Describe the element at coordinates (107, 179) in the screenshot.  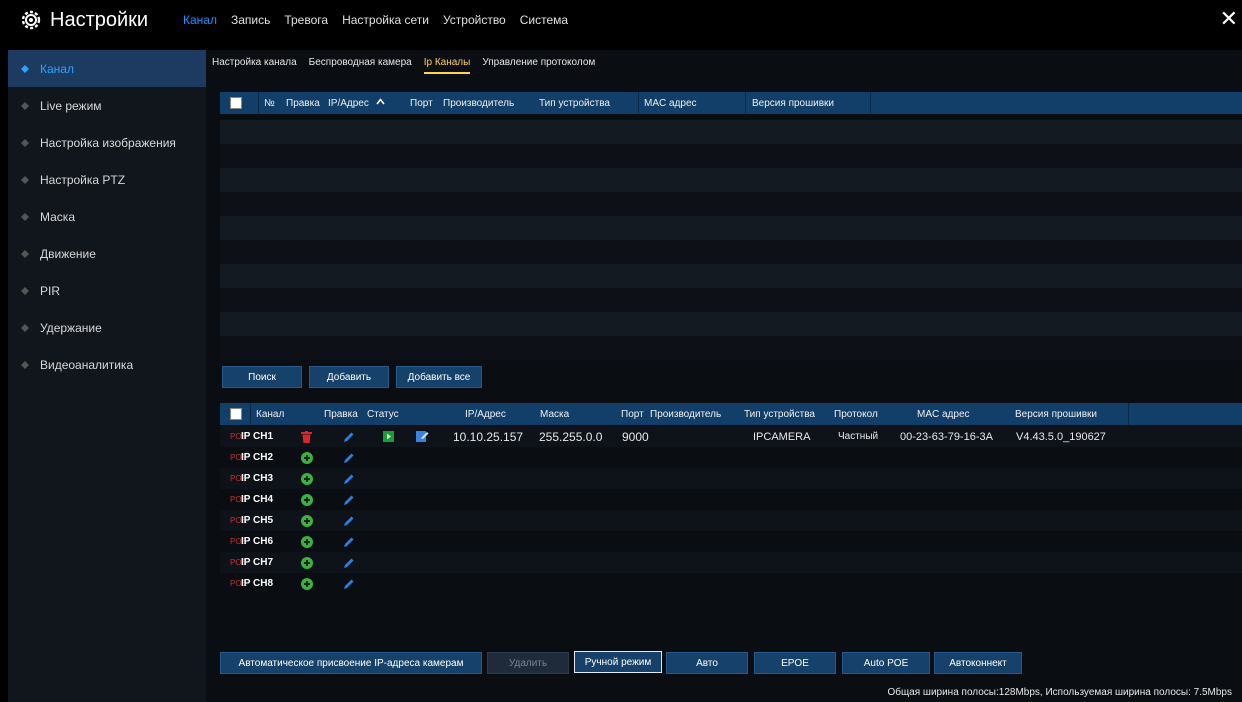
I see `sidebar-item-ptz: Настройка PTZ` at that location.